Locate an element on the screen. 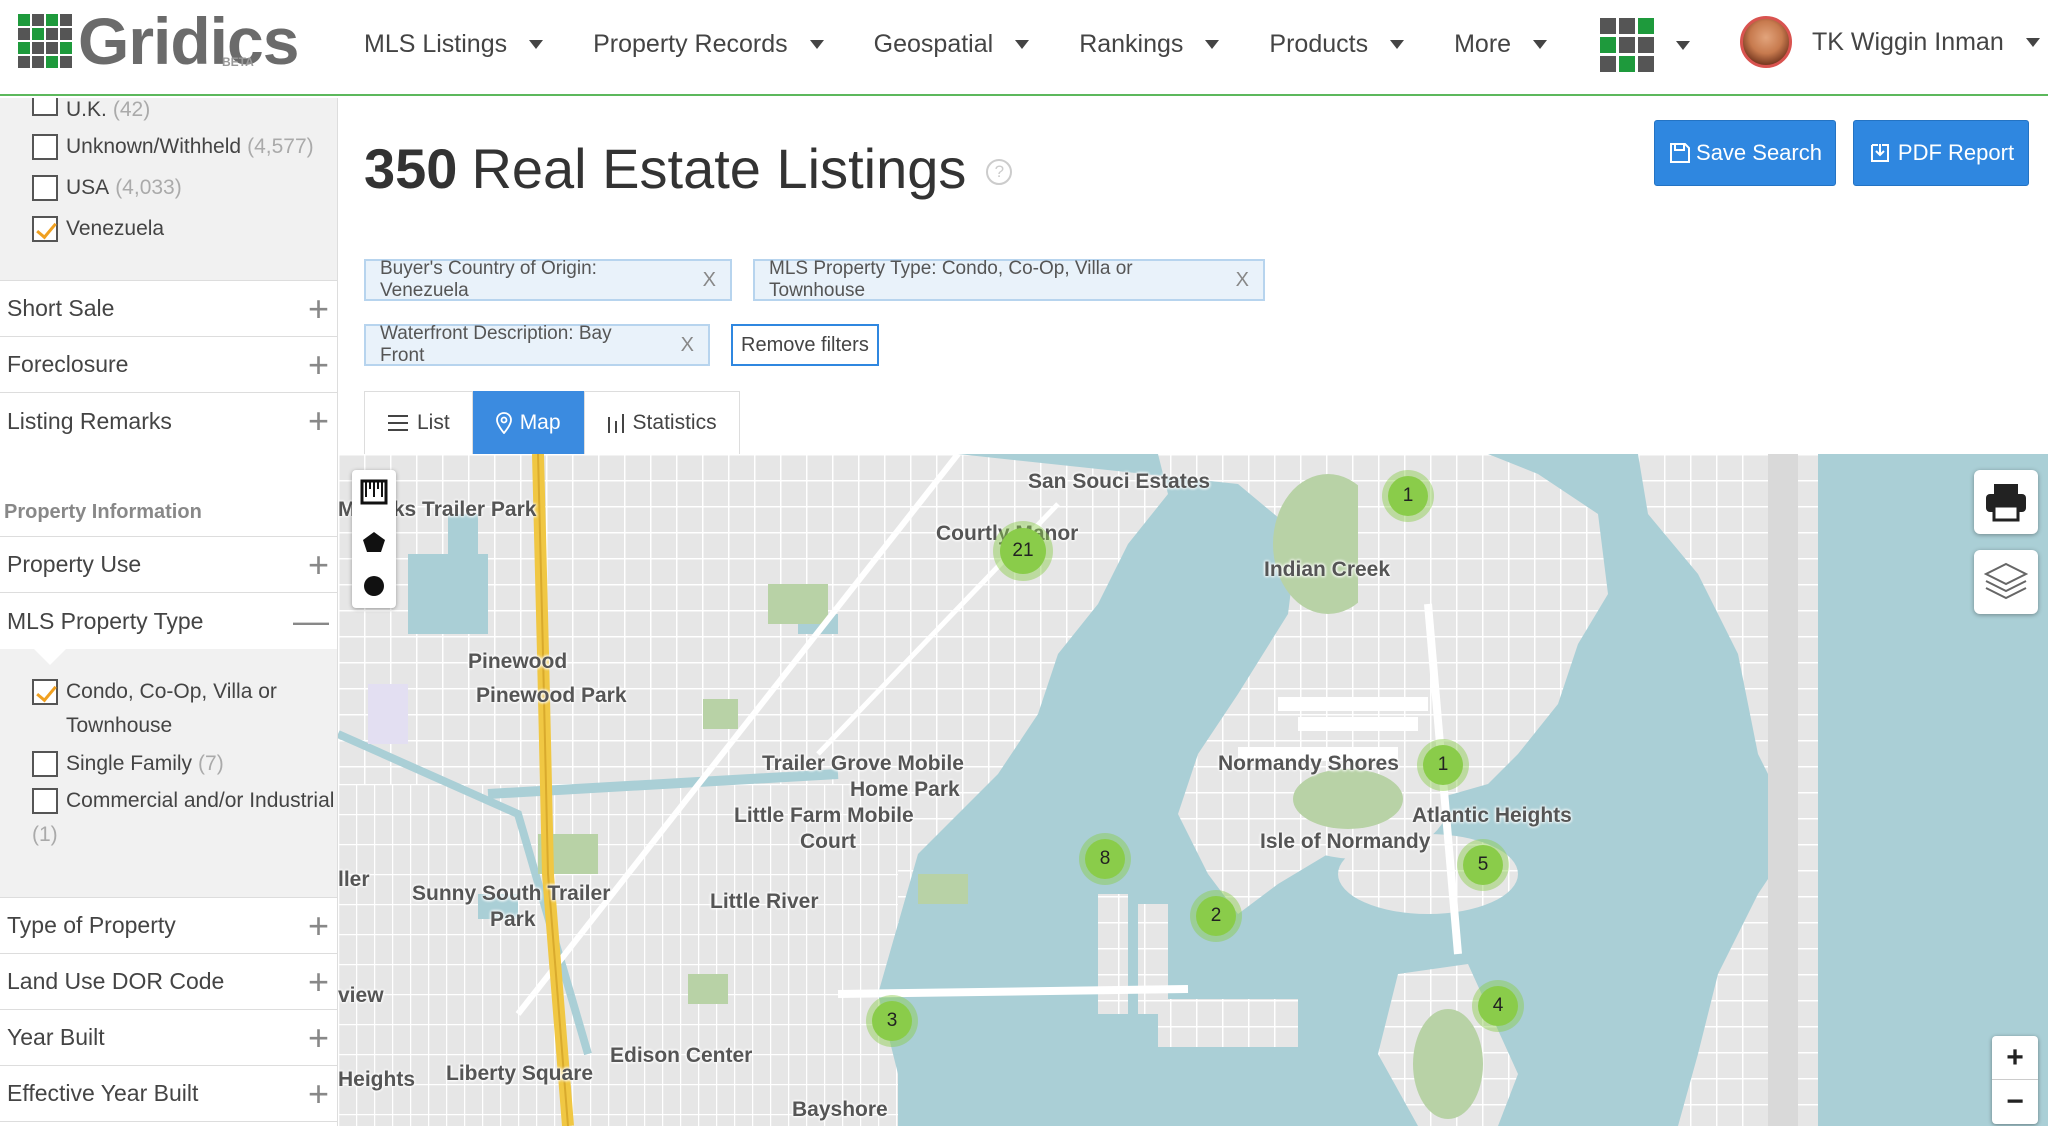  map-label: Liberty Square is located at coordinates (520, 1073).